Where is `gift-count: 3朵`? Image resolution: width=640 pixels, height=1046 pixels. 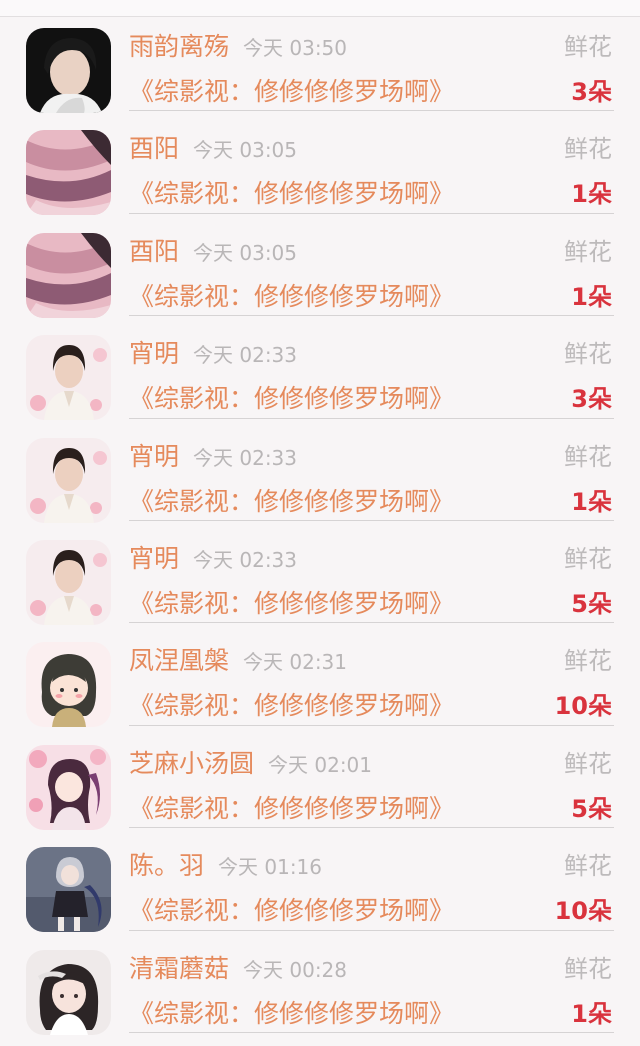 gift-count: 3朵 is located at coordinates (591, 399).